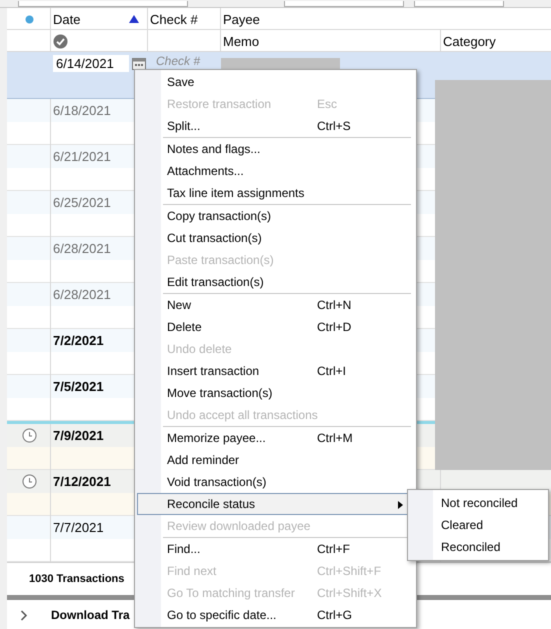  Describe the element at coordinates (78, 386) in the screenshot. I see `date-cell: 7/5/2021` at that location.